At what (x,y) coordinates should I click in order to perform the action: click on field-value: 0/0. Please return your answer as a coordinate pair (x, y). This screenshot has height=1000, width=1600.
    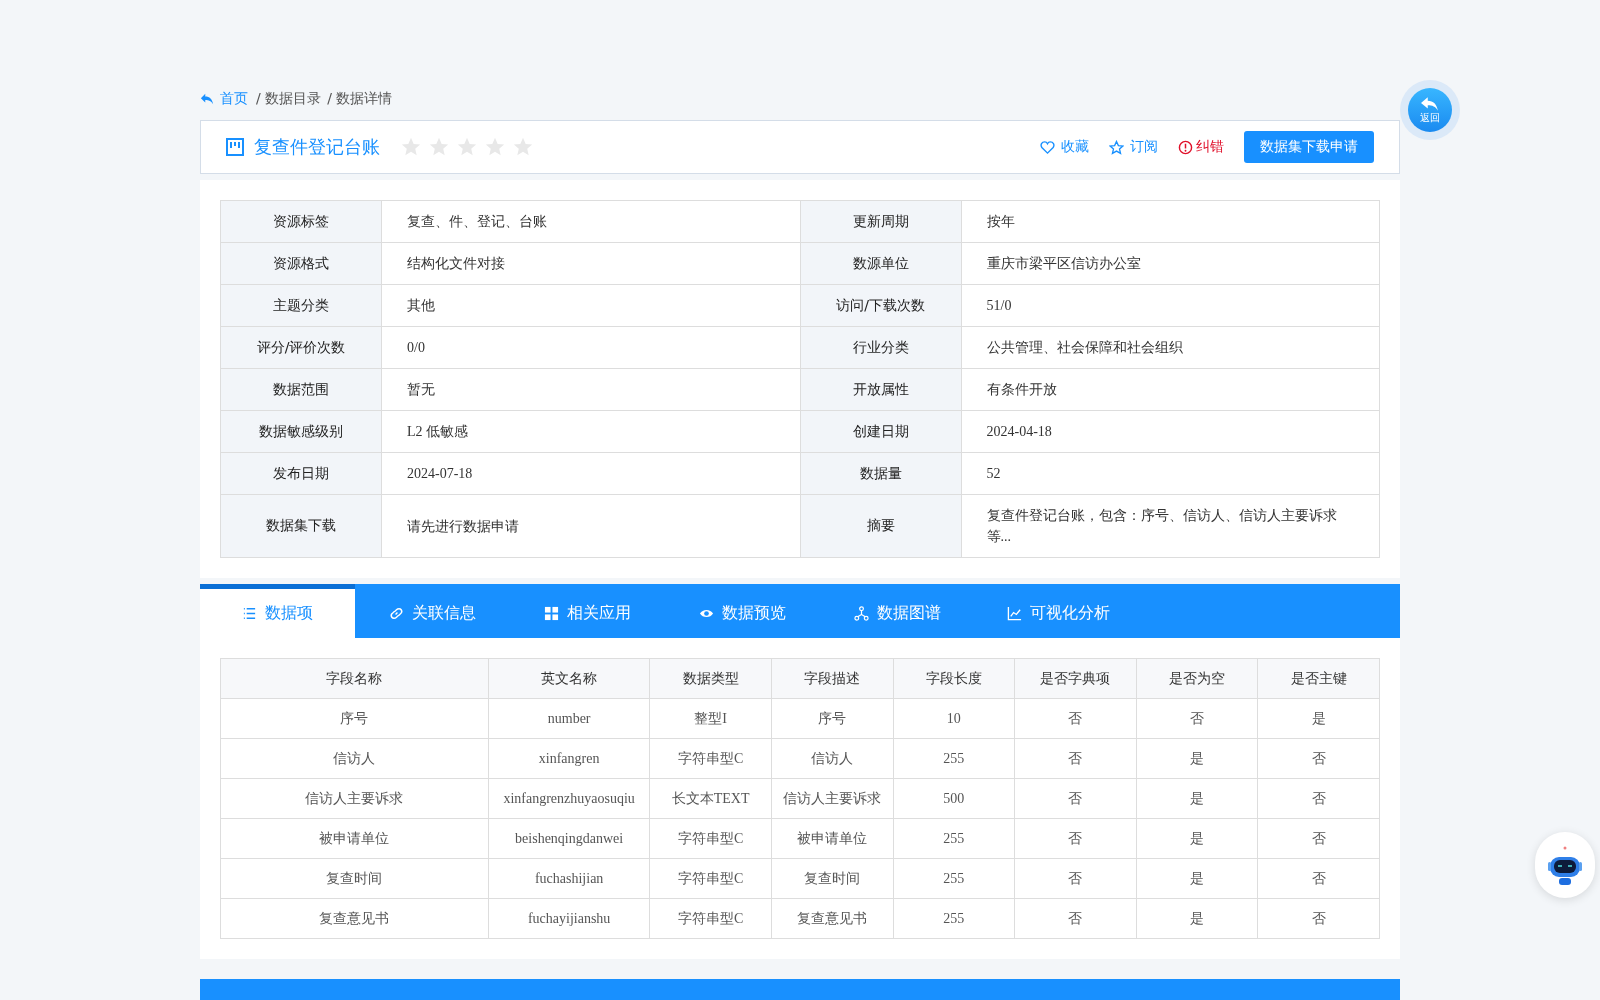
    Looking at the image, I should click on (416, 348).